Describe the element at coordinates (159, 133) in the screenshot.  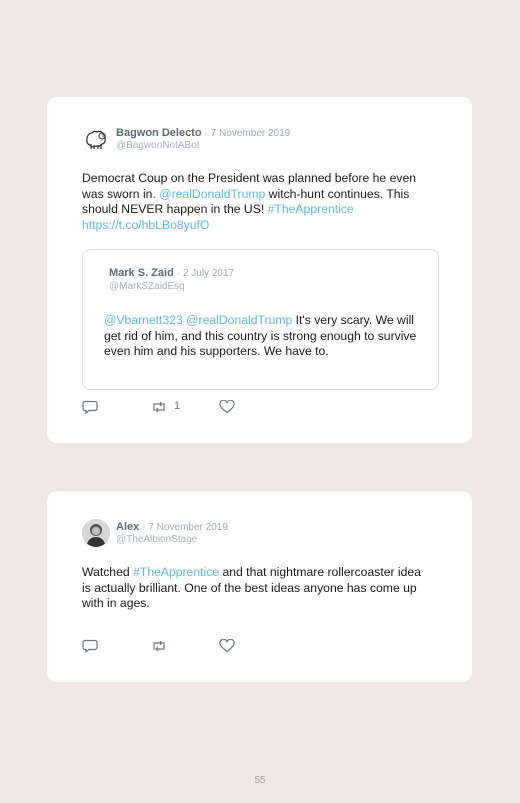
I see `author-name: Bagwon Delecto` at that location.